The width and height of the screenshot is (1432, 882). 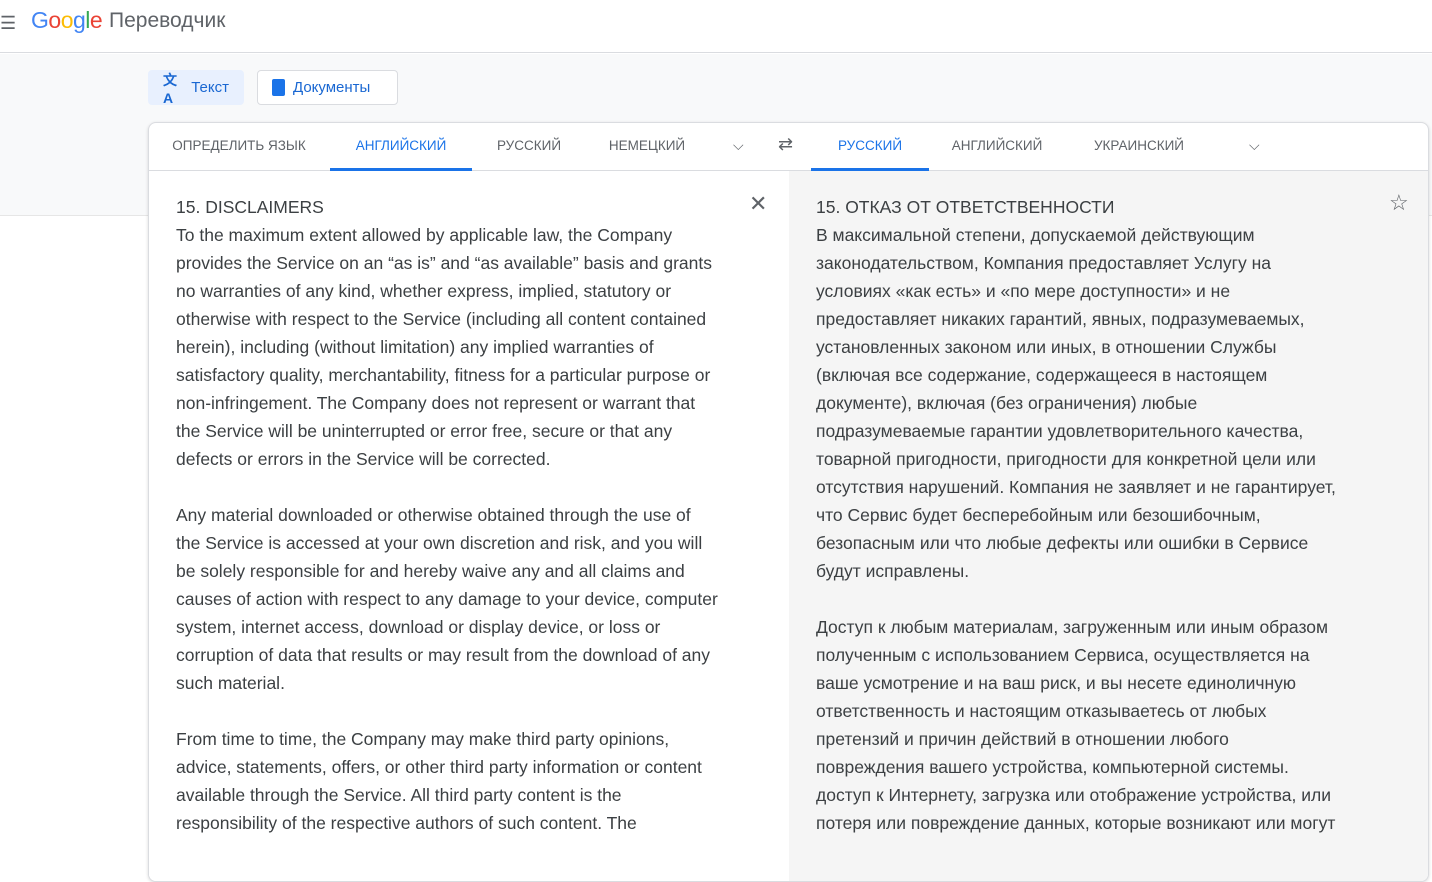 I want to click on tab-target-ukrainian: УКРАИНСКИЙ, so click(x=1139, y=147).